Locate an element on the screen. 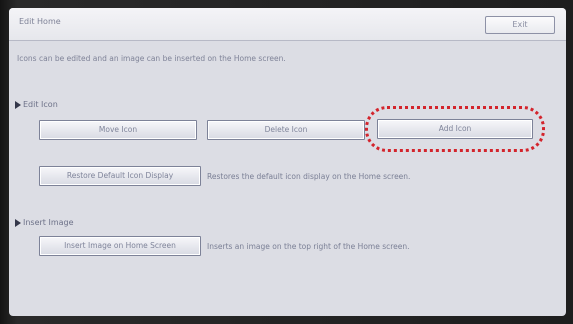 The width and height of the screenshot is (573, 324). exit-button: Exit is located at coordinates (520, 25).